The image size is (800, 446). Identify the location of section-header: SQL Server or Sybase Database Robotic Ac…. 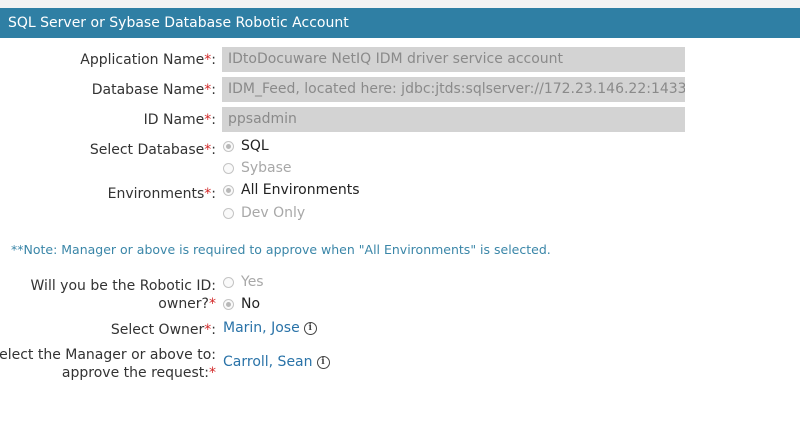
(400, 23).